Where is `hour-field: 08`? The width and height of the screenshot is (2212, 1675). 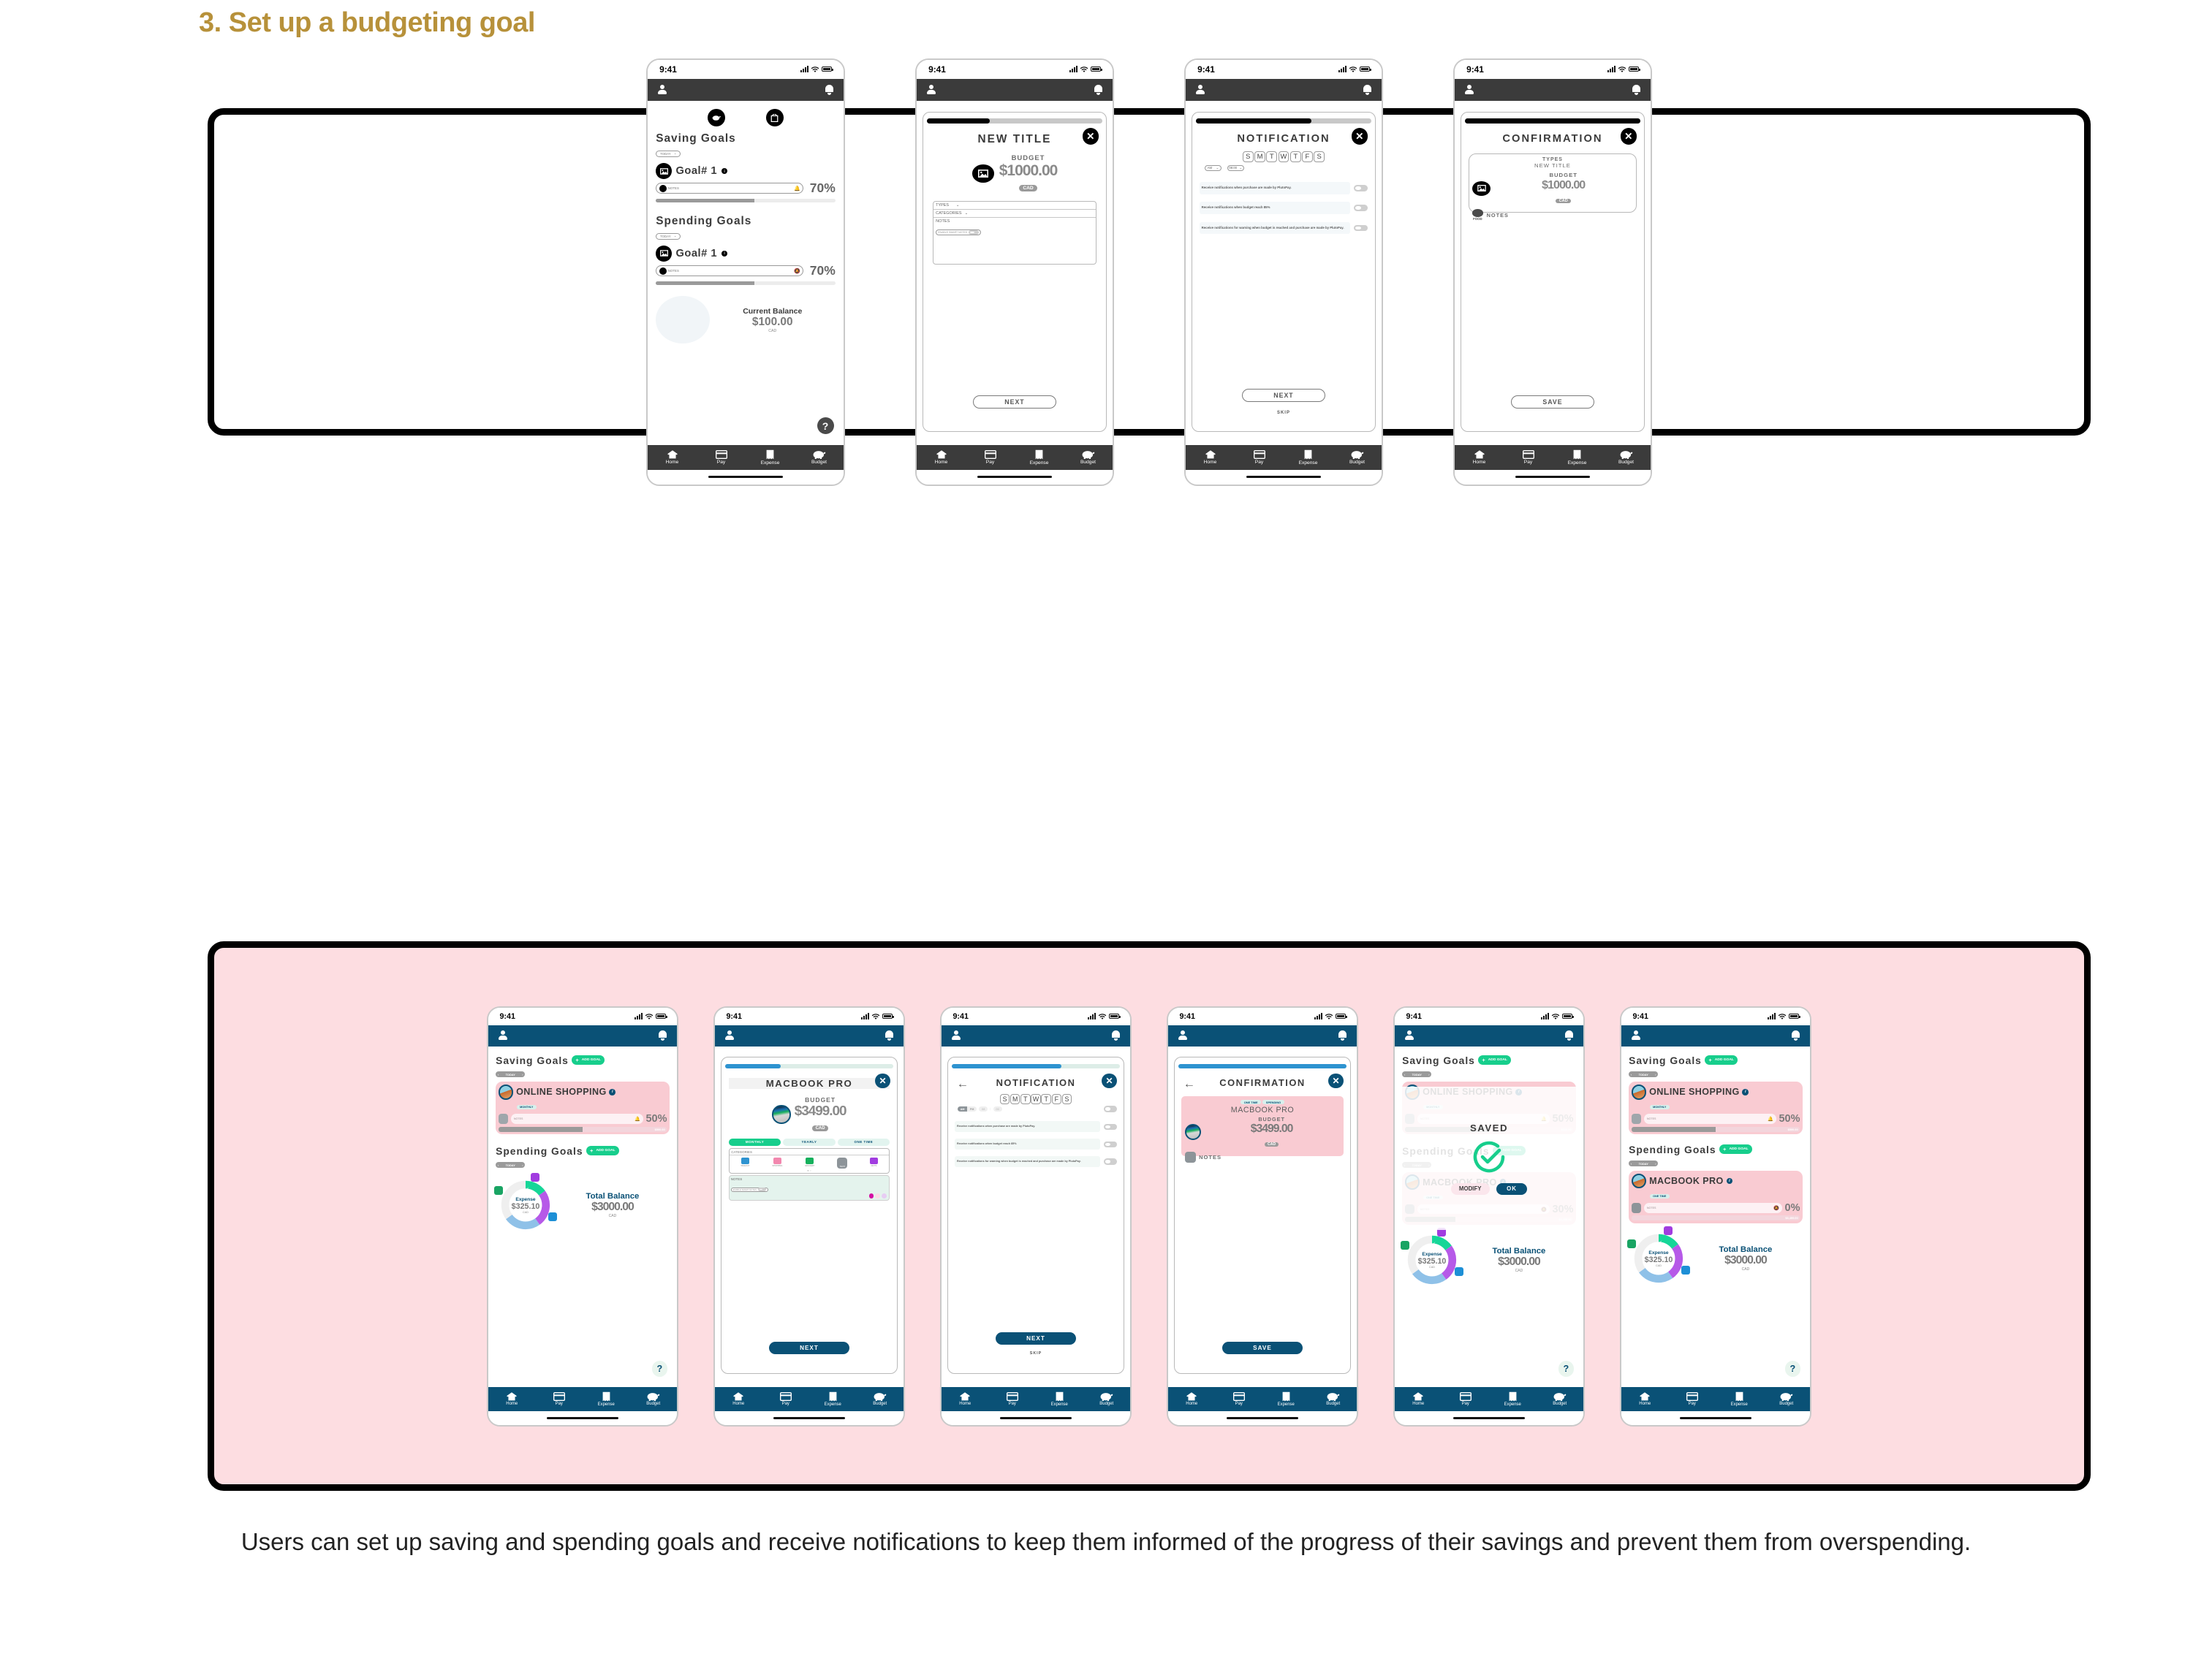
hour-field: 08 is located at coordinates (984, 1109).